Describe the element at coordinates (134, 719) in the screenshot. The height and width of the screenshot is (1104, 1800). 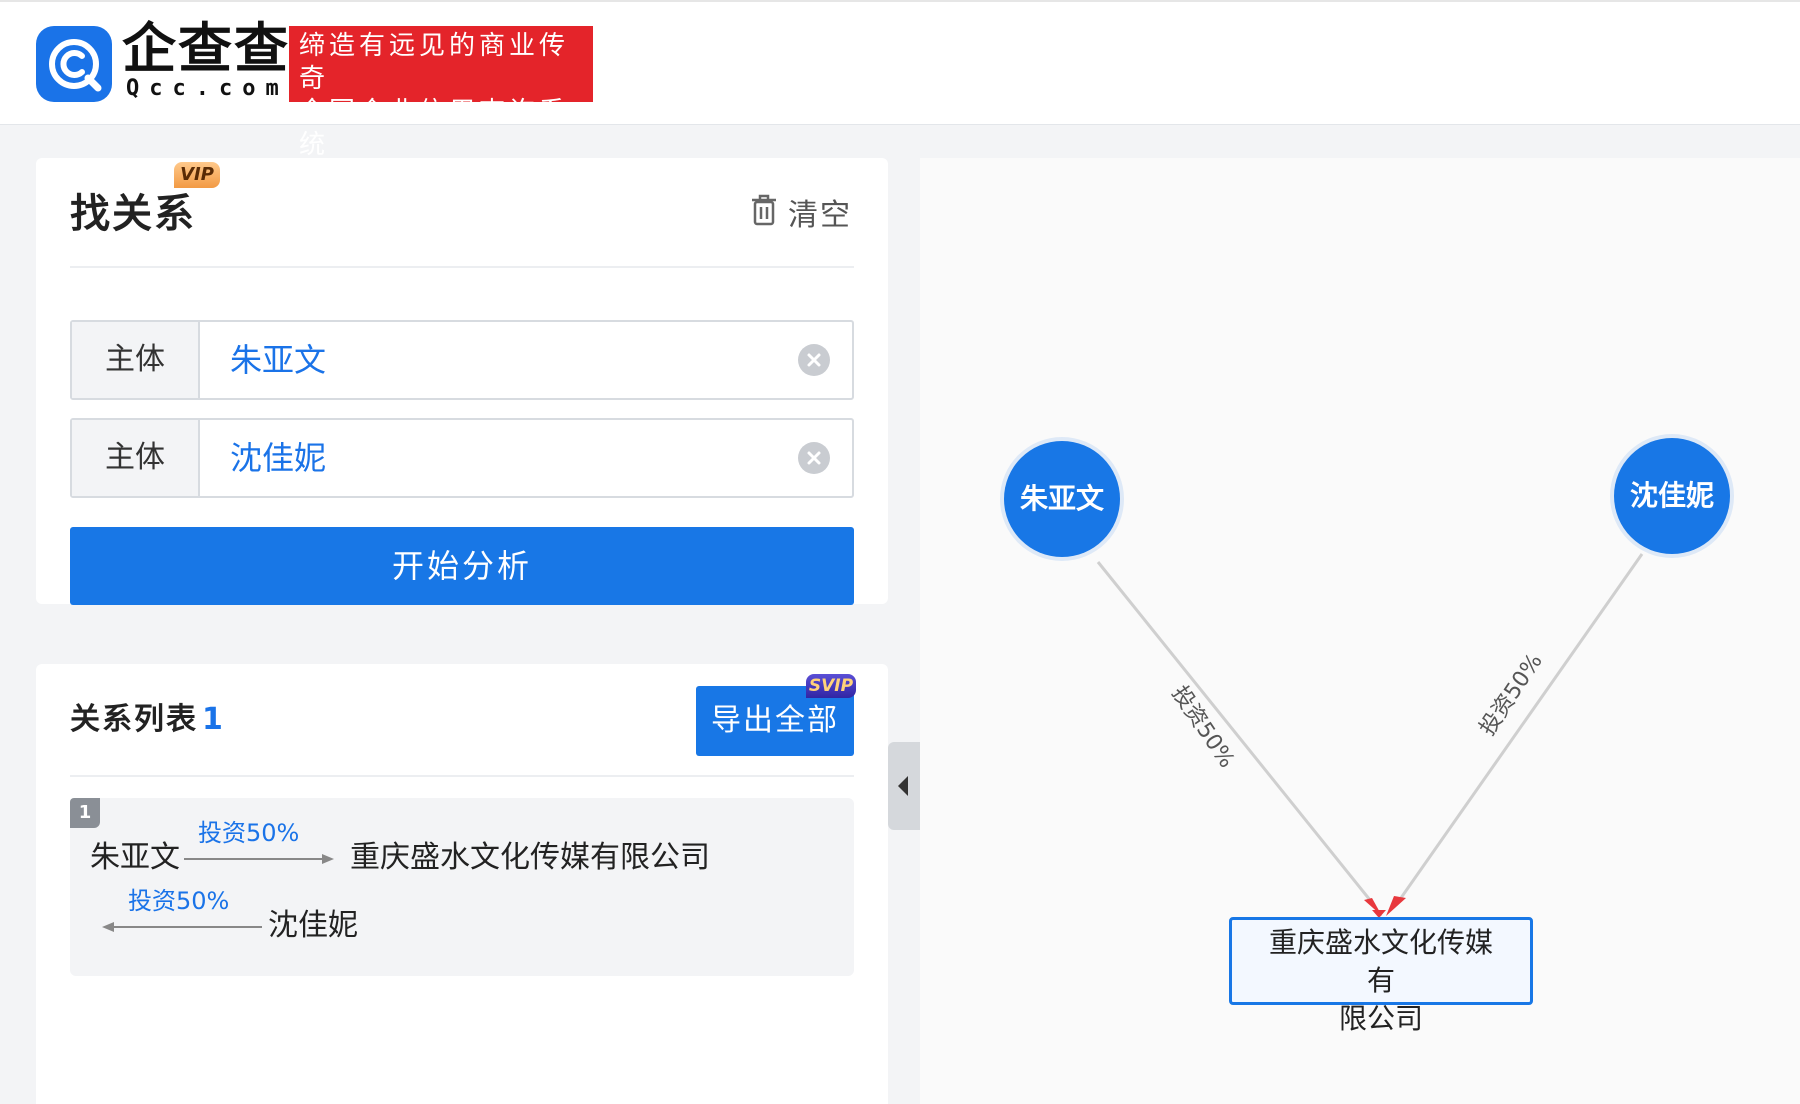
I see `relation-list-title: 关系列表` at that location.